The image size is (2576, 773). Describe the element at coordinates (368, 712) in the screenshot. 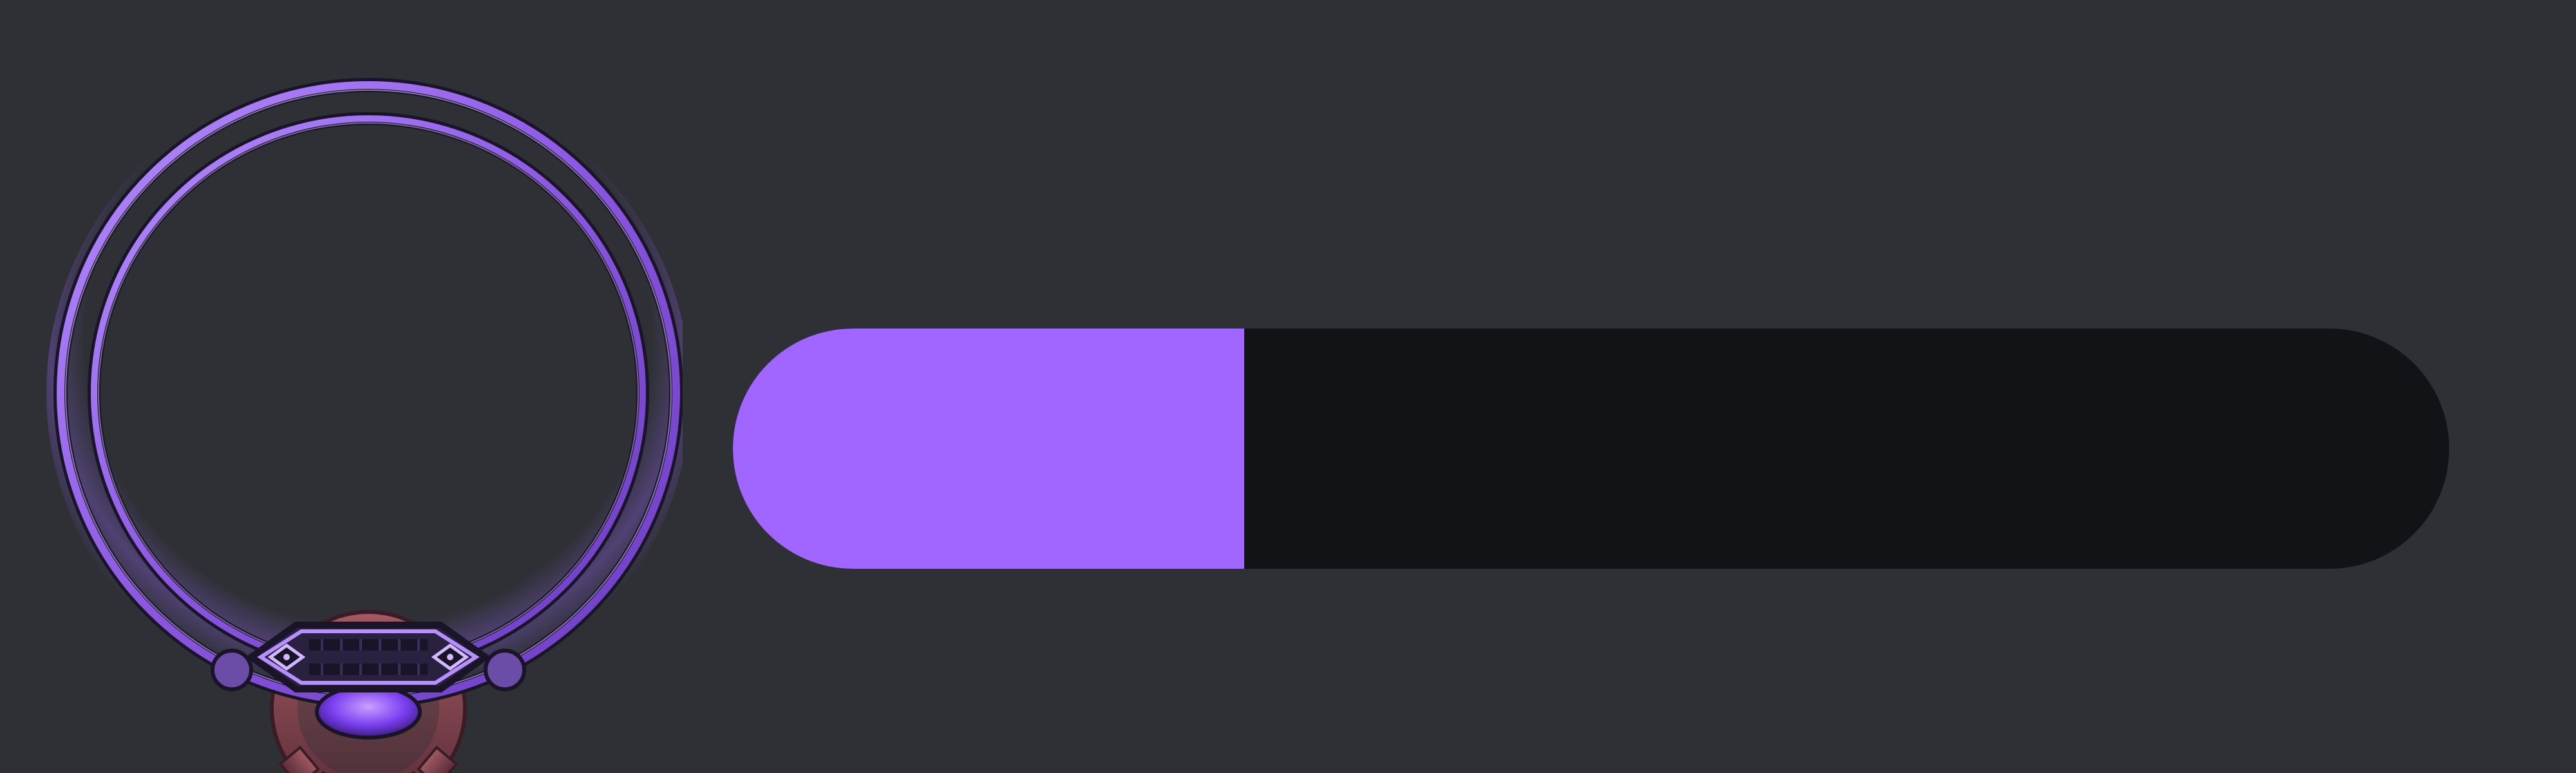

I see `gem-icon` at that location.